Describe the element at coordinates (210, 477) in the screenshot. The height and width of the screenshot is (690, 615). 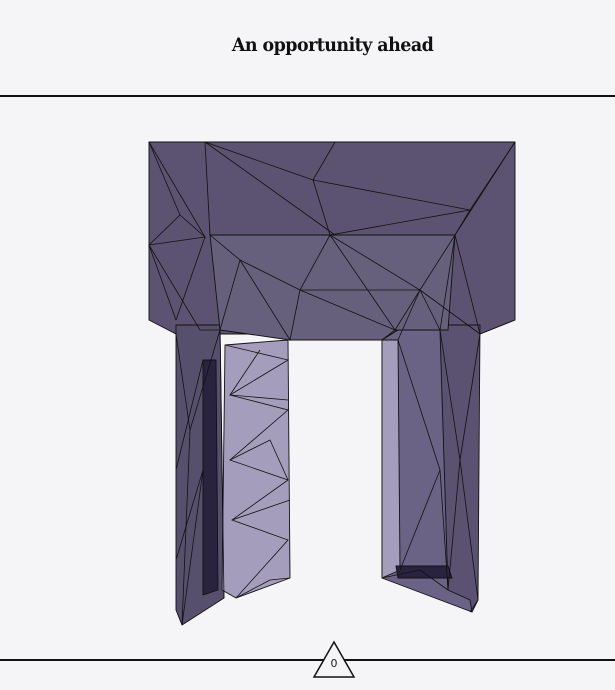
I see `left-dark-strip` at that location.